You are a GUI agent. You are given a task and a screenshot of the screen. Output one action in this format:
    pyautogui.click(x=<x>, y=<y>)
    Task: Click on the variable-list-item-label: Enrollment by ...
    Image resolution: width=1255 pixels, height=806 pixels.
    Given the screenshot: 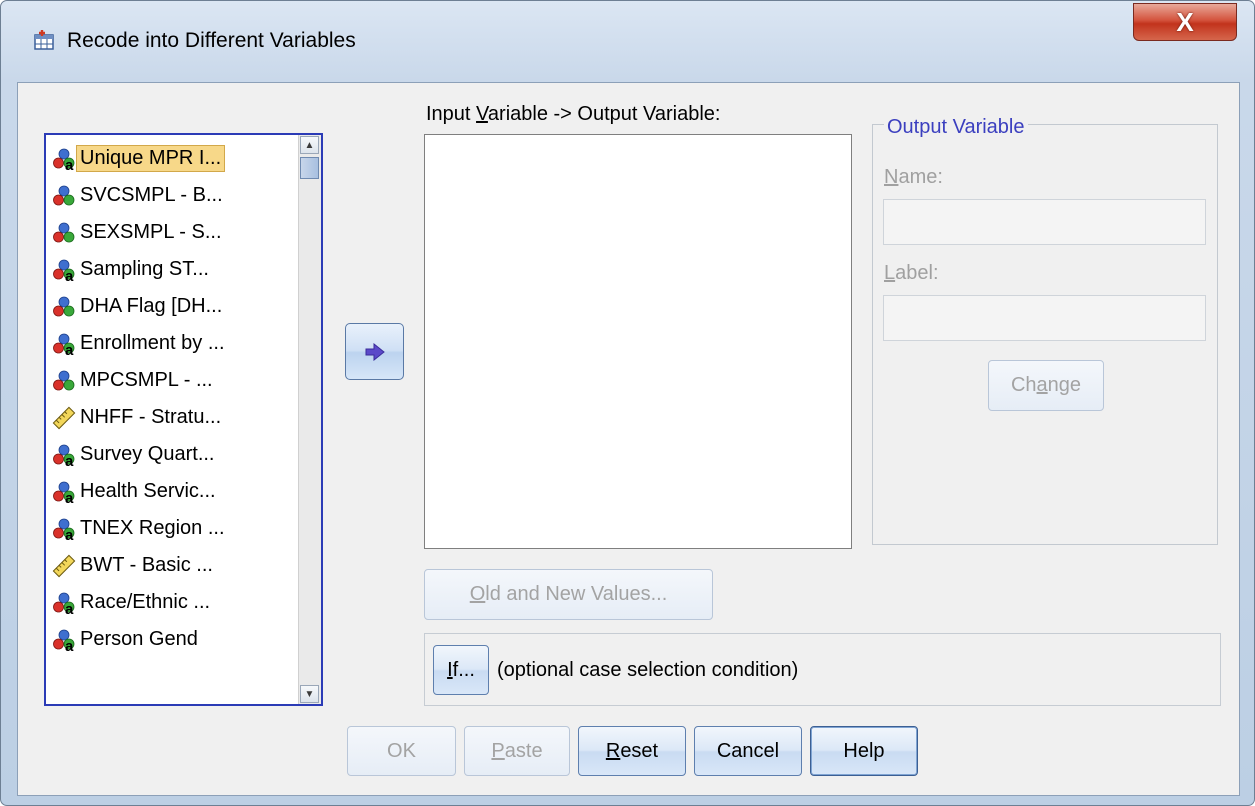 What is the action you would take?
    pyautogui.click(x=152, y=343)
    